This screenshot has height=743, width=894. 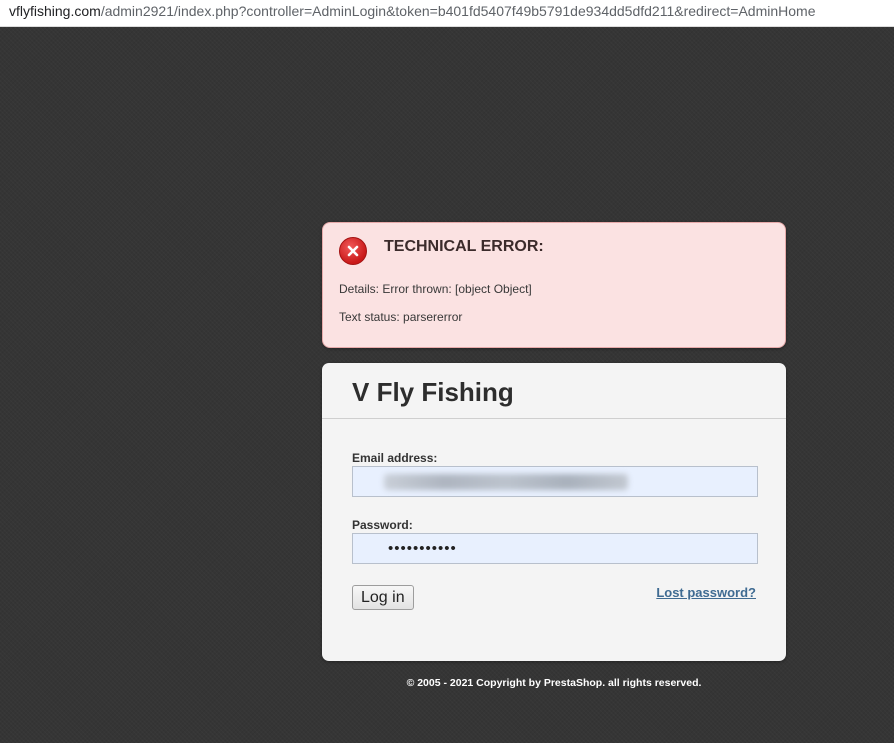 I want to click on url-domain: vflyfishing.com, so click(x=55, y=11).